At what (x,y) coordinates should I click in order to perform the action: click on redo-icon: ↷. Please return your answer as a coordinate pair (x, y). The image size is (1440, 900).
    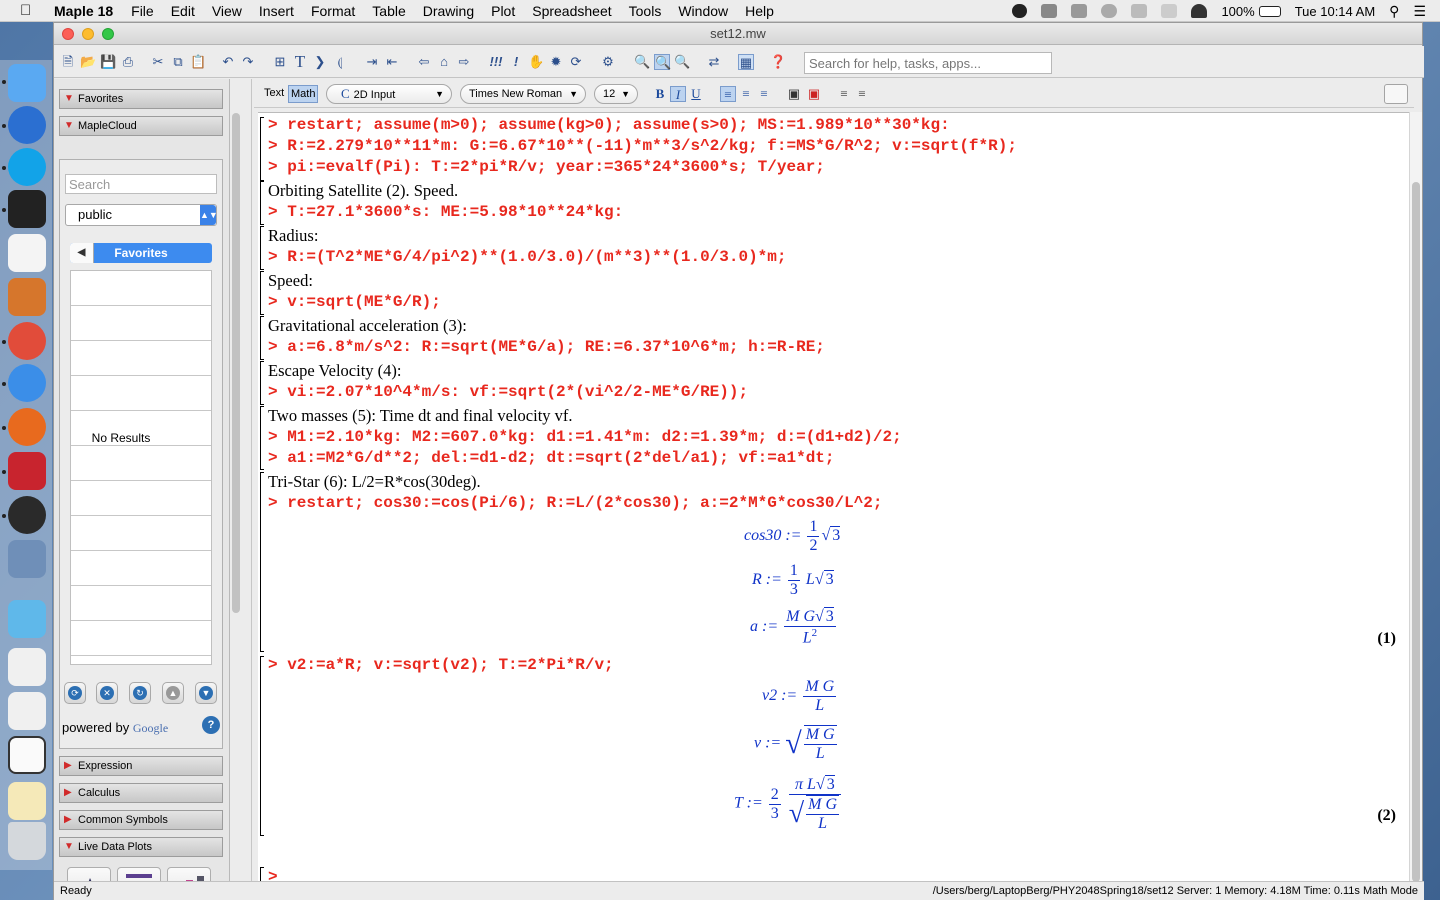
    Looking at the image, I should click on (248, 62).